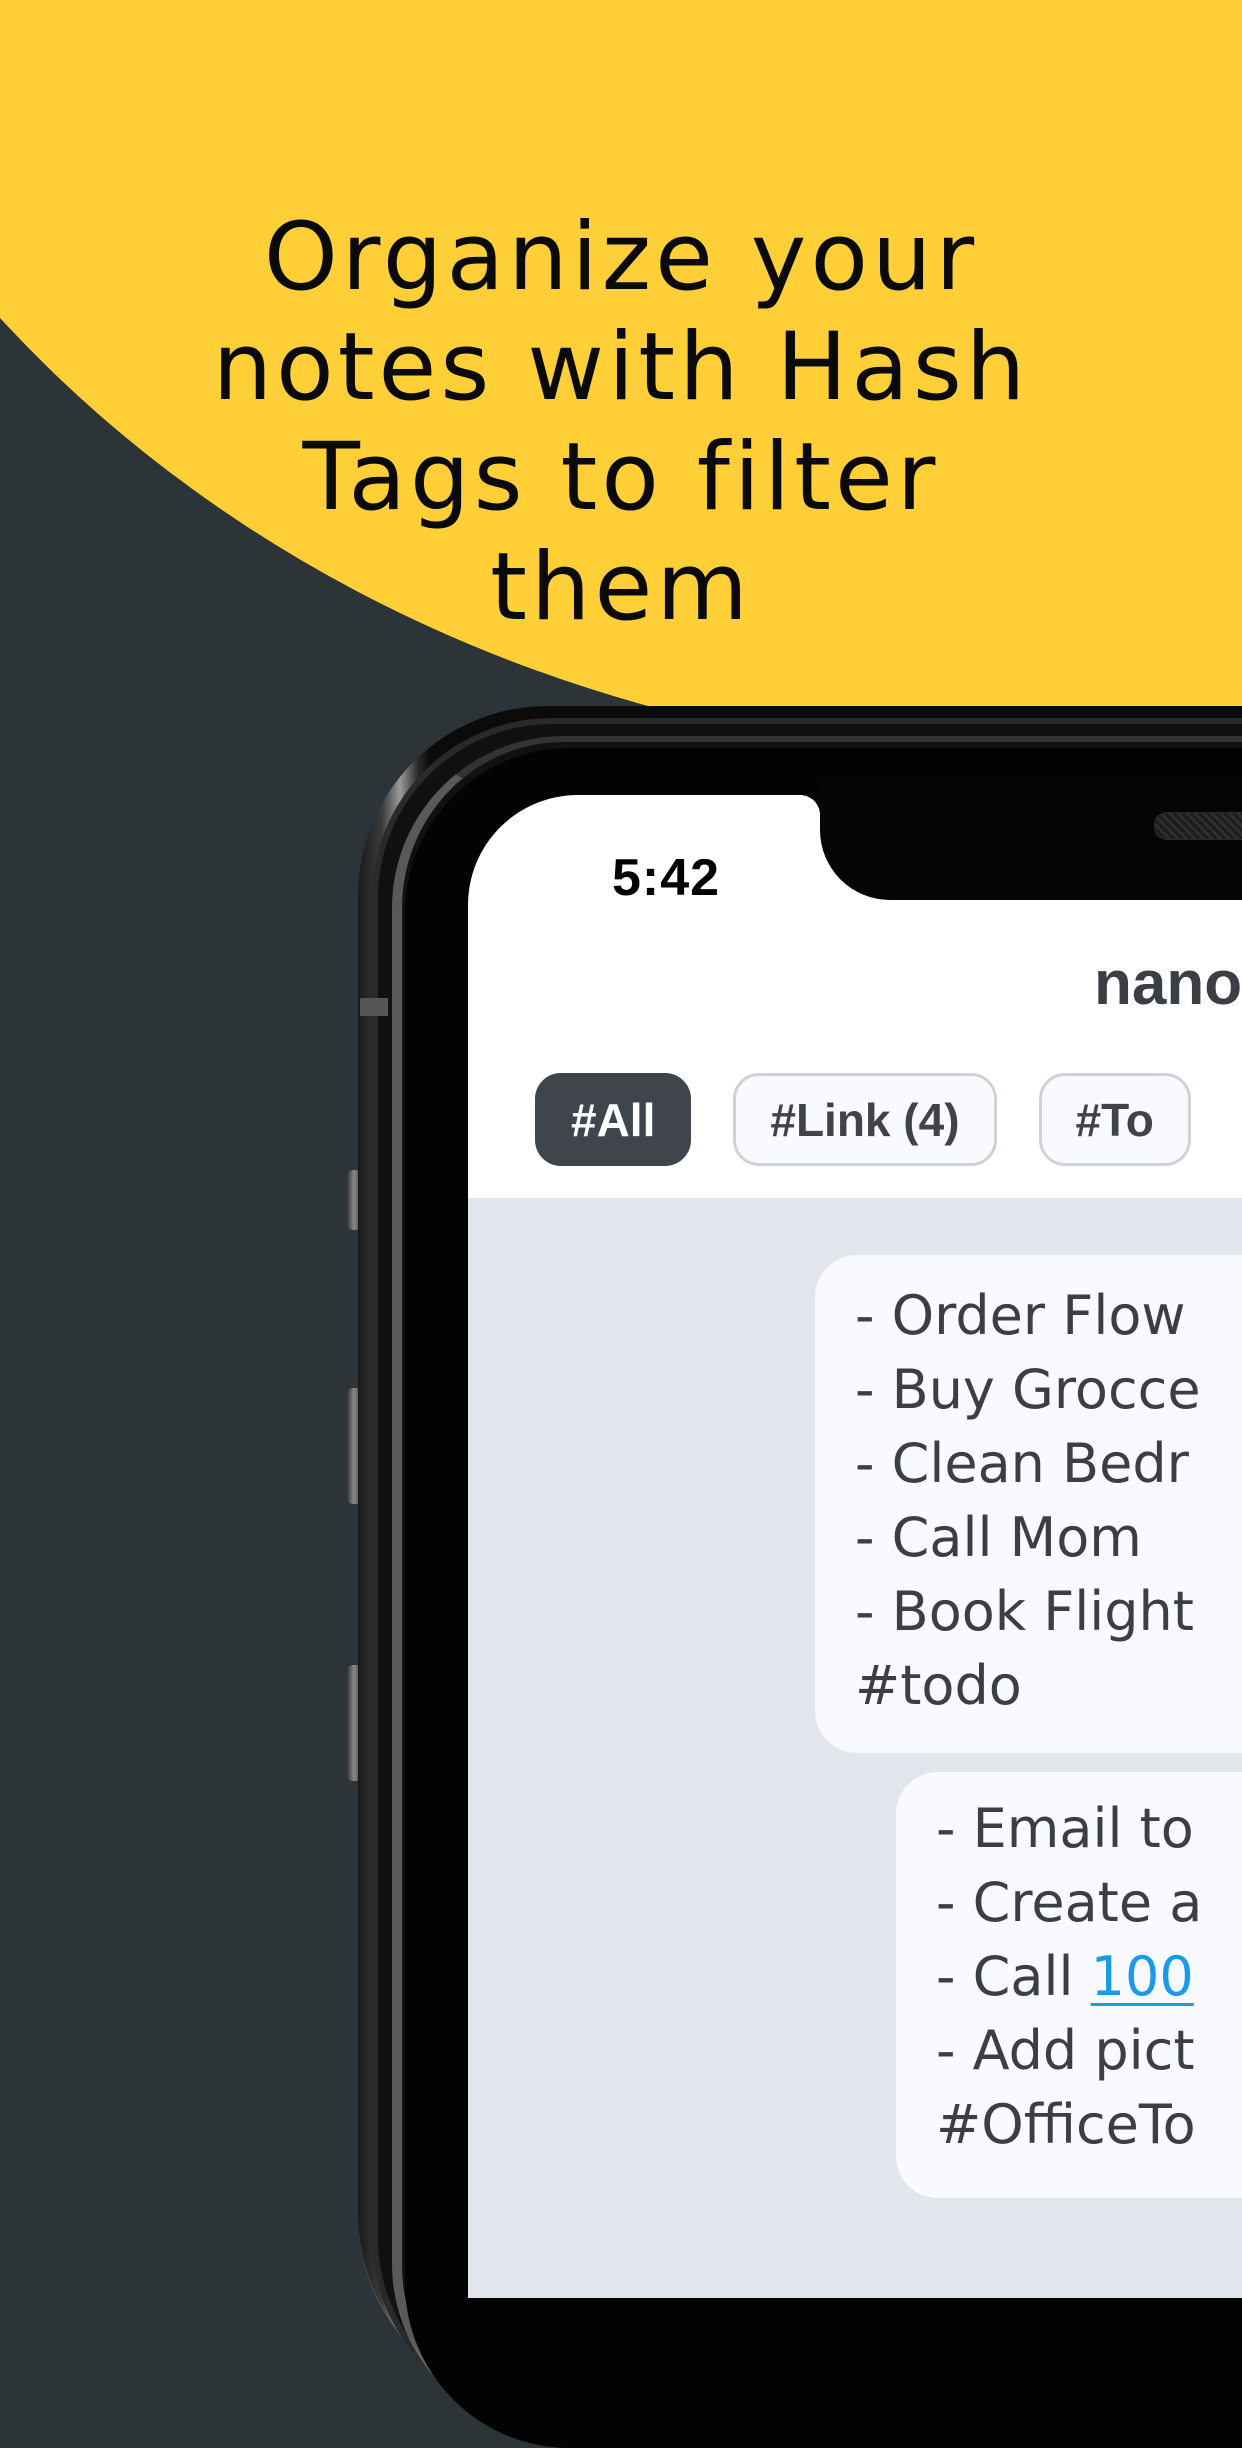 This screenshot has height=2448, width=1242. I want to click on note-line: - Add pict, so click(1065, 2050).